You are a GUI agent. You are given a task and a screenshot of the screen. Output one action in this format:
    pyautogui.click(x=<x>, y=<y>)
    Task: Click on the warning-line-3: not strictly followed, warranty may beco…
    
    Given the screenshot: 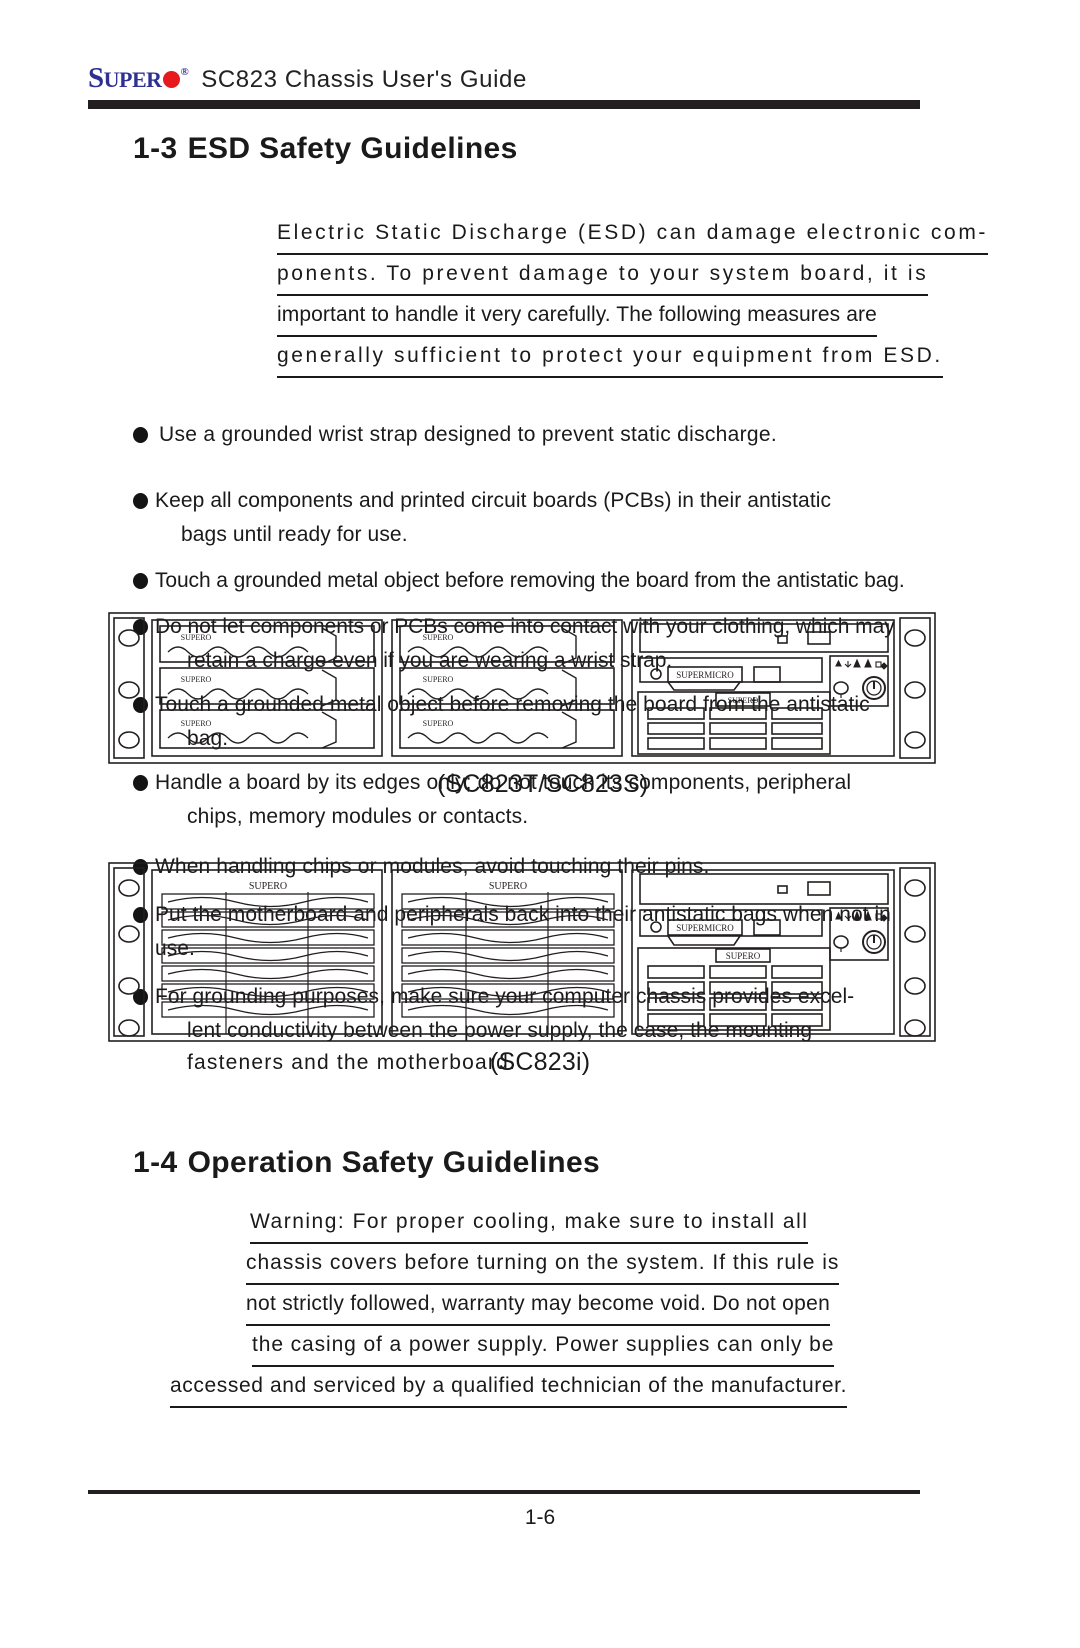 What is the action you would take?
    pyautogui.click(x=538, y=1305)
    